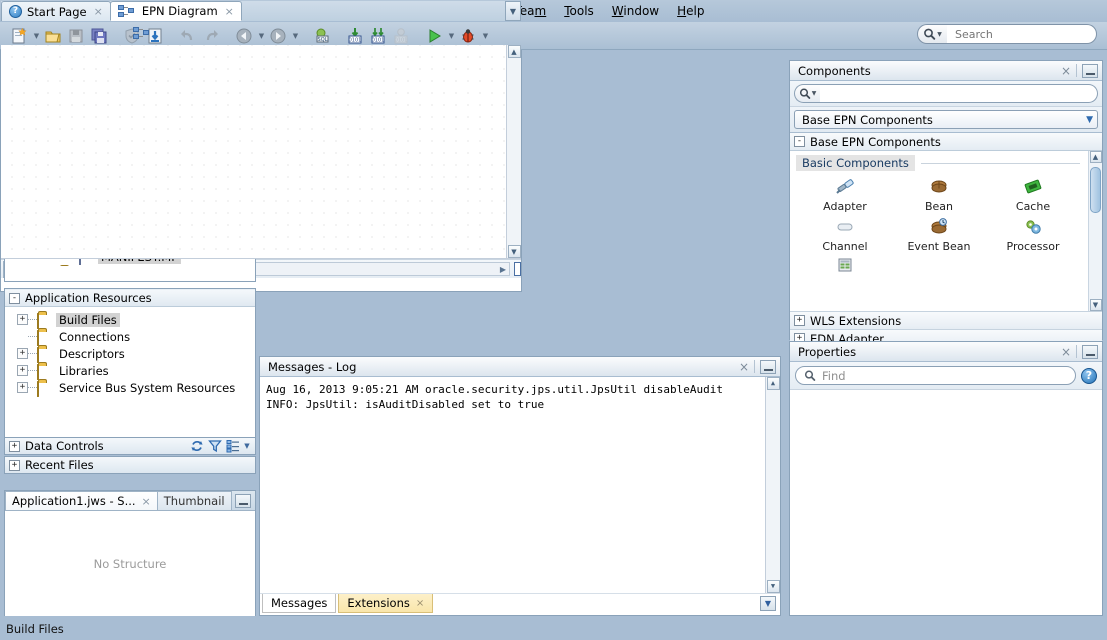 This screenshot has height=640, width=1107. Describe the element at coordinates (322, 36) in the screenshot. I see `sql-icon: SQL` at that location.